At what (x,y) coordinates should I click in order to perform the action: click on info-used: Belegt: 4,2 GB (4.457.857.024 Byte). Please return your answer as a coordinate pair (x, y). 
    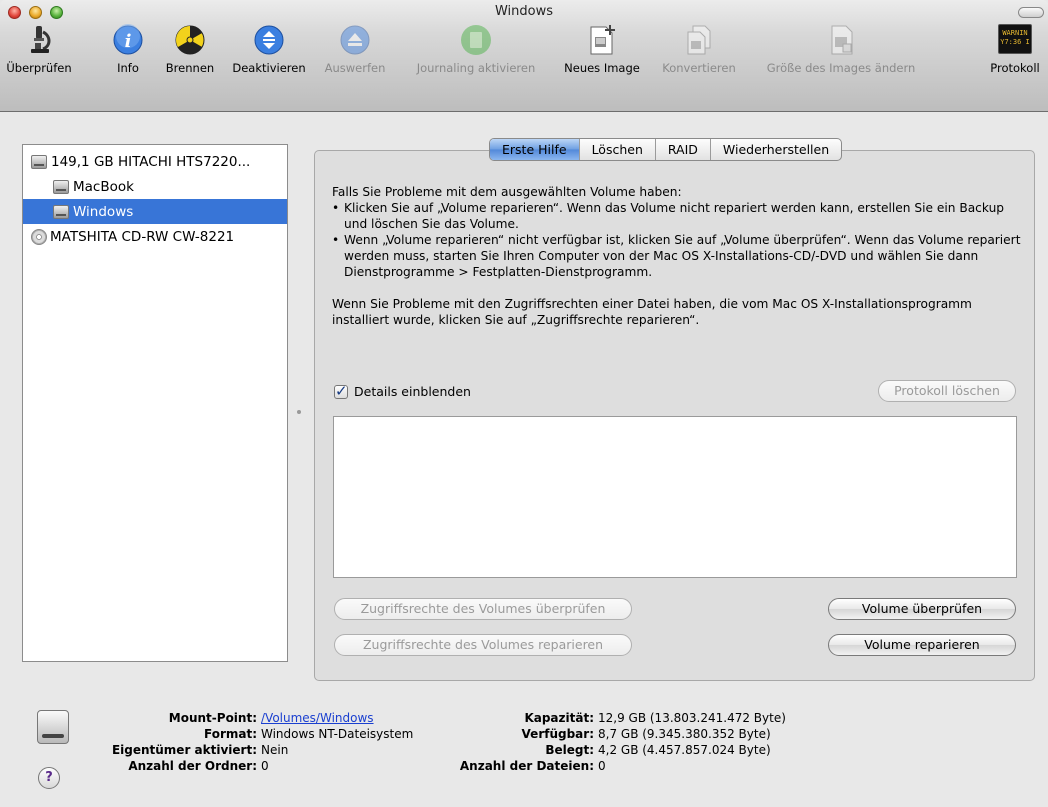
    Looking at the image, I should click on (658, 750).